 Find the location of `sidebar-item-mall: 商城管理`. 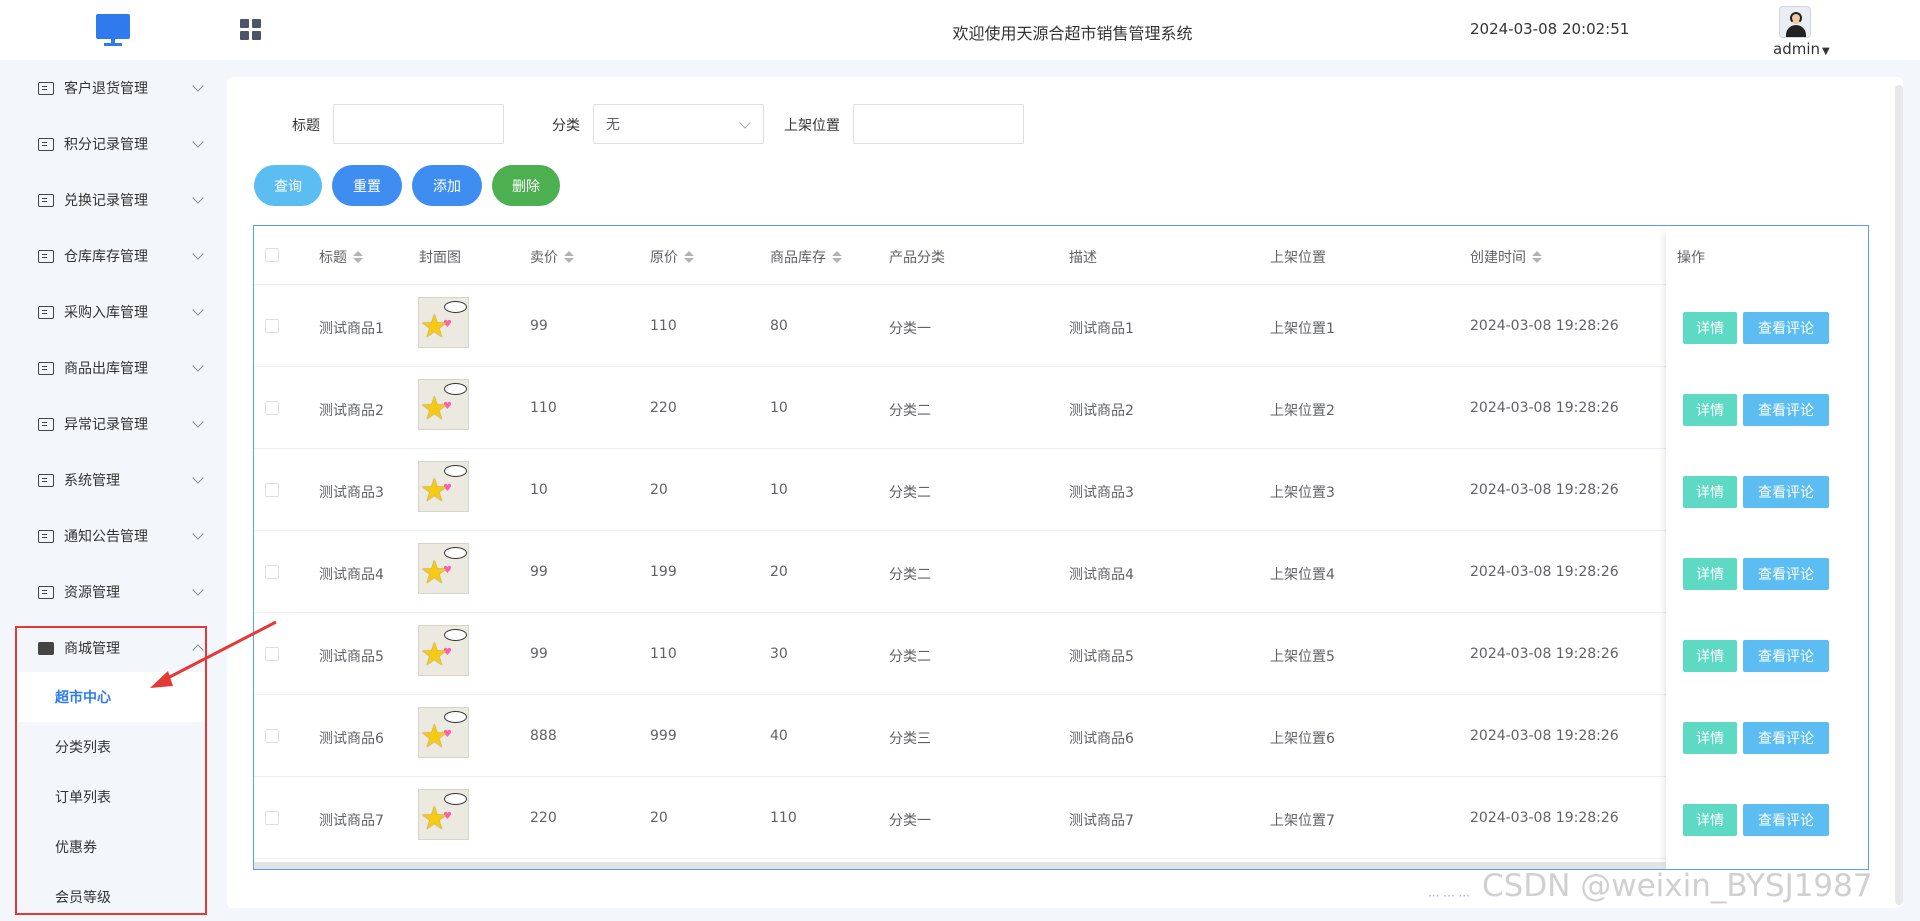

sidebar-item-mall: 商城管理 is located at coordinates (112, 648).